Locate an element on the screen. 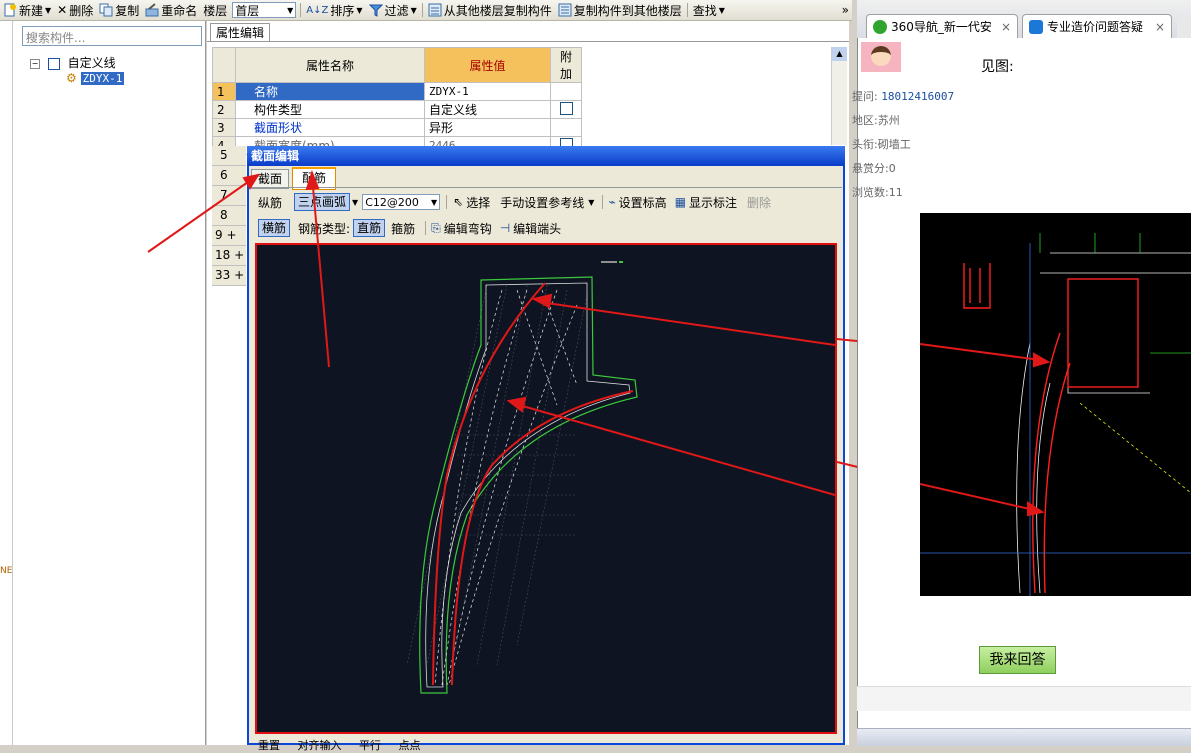 Image resolution: width=1191 pixels, height=753 pixels. browser-status-area is located at coordinates (1024, 698).